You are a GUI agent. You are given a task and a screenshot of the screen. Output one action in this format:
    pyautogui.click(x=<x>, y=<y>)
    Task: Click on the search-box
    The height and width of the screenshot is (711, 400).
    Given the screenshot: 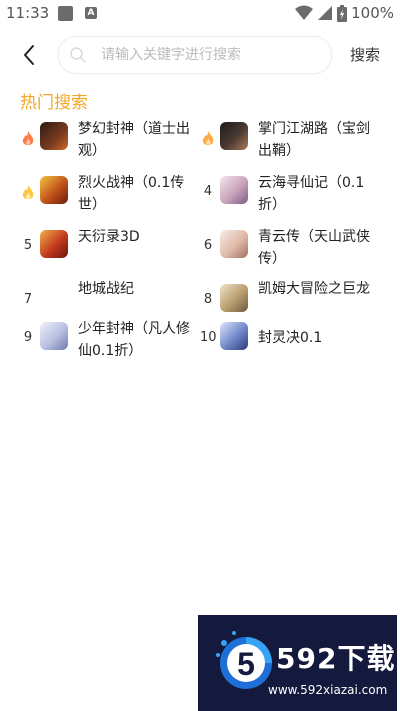 What is the action you would take?
    pyautogui.click(x=195, y=55)
    